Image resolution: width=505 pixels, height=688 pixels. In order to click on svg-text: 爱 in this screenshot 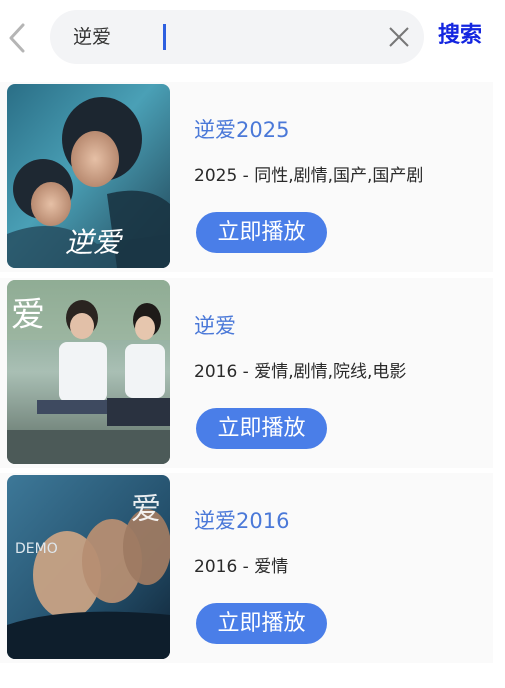, I will do `click(146, 509)`.